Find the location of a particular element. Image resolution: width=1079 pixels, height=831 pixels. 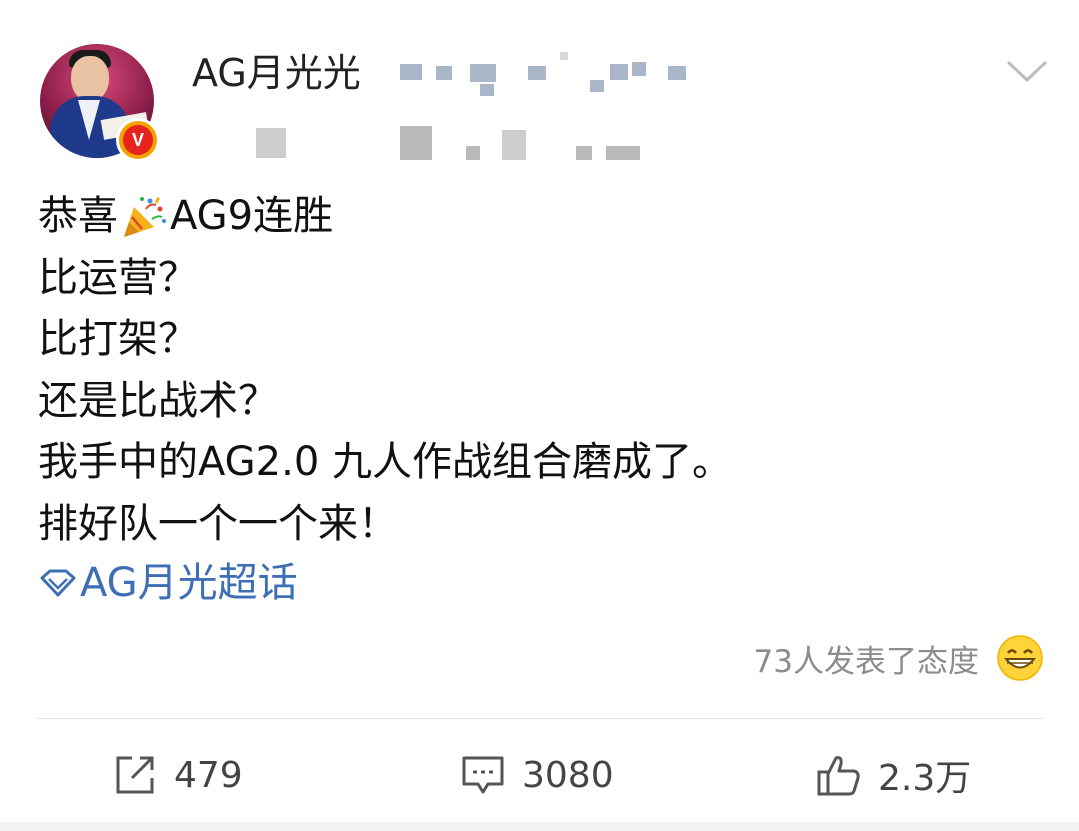

grin-emoji-icon is located at coordinates (1020, 658).